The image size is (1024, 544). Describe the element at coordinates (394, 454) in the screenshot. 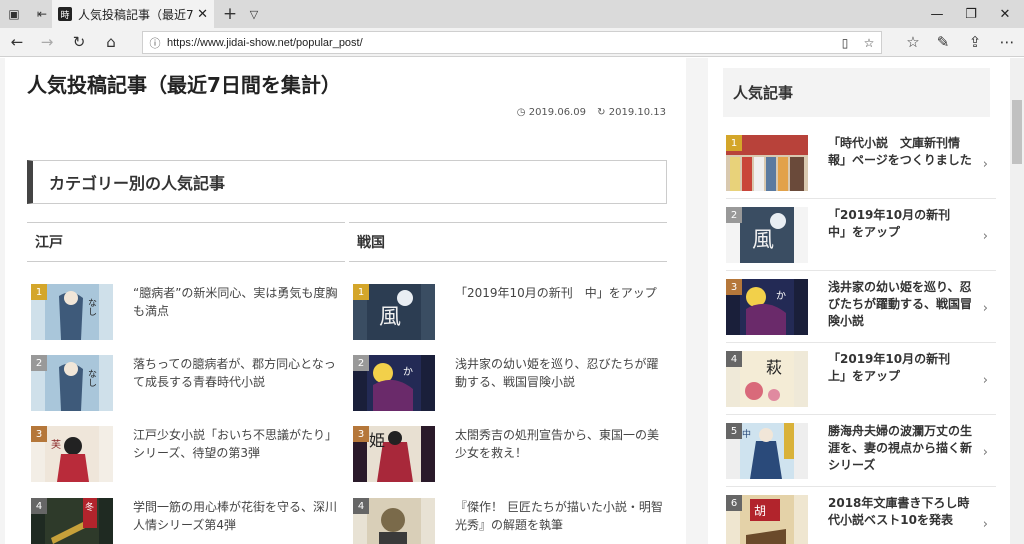

I see `book-cover-image: 姫 3` at that location.